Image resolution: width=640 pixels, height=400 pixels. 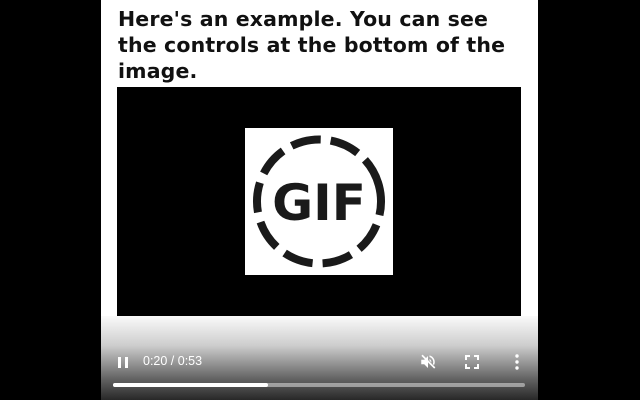 I want to click on pause-button, so click(x=123, y=362).